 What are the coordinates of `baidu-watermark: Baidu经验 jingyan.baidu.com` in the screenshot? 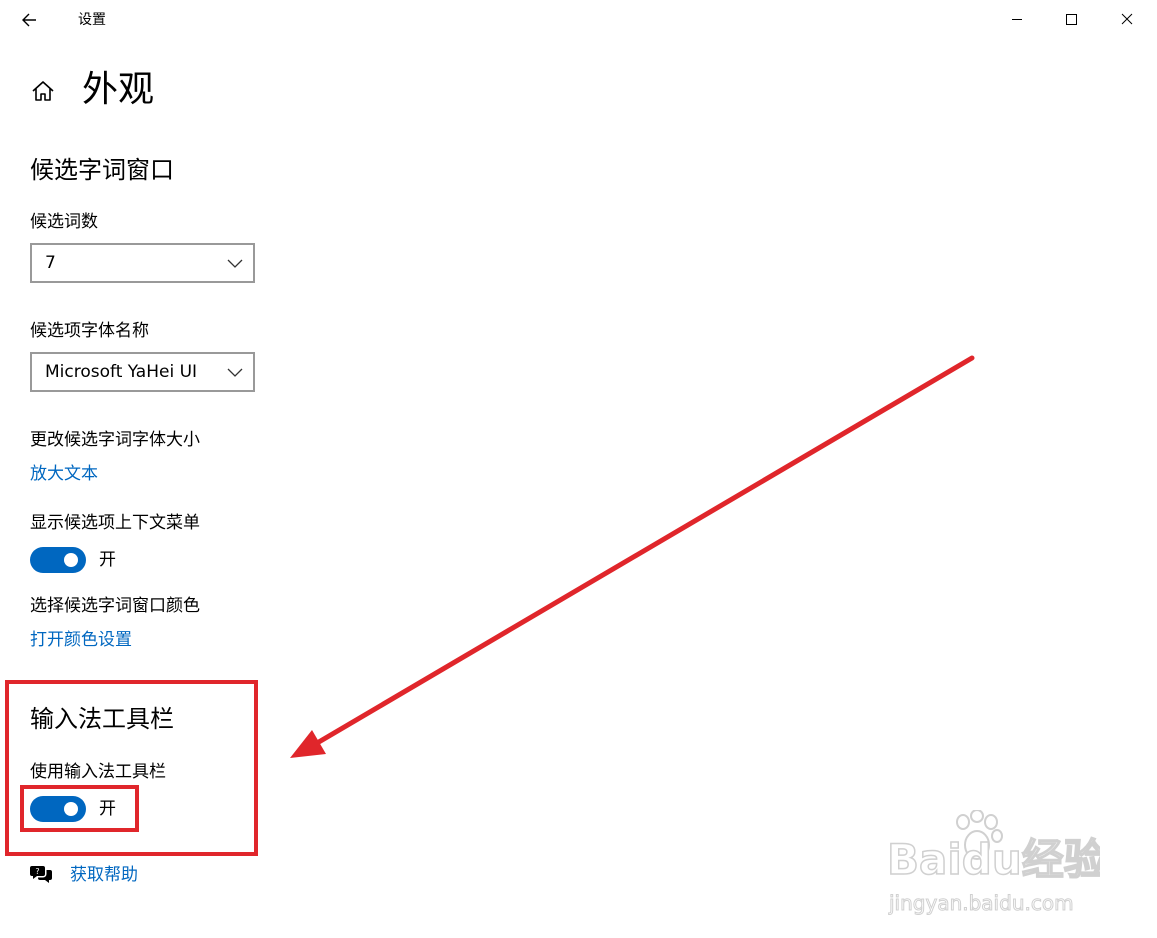 It's located at (995, 864).